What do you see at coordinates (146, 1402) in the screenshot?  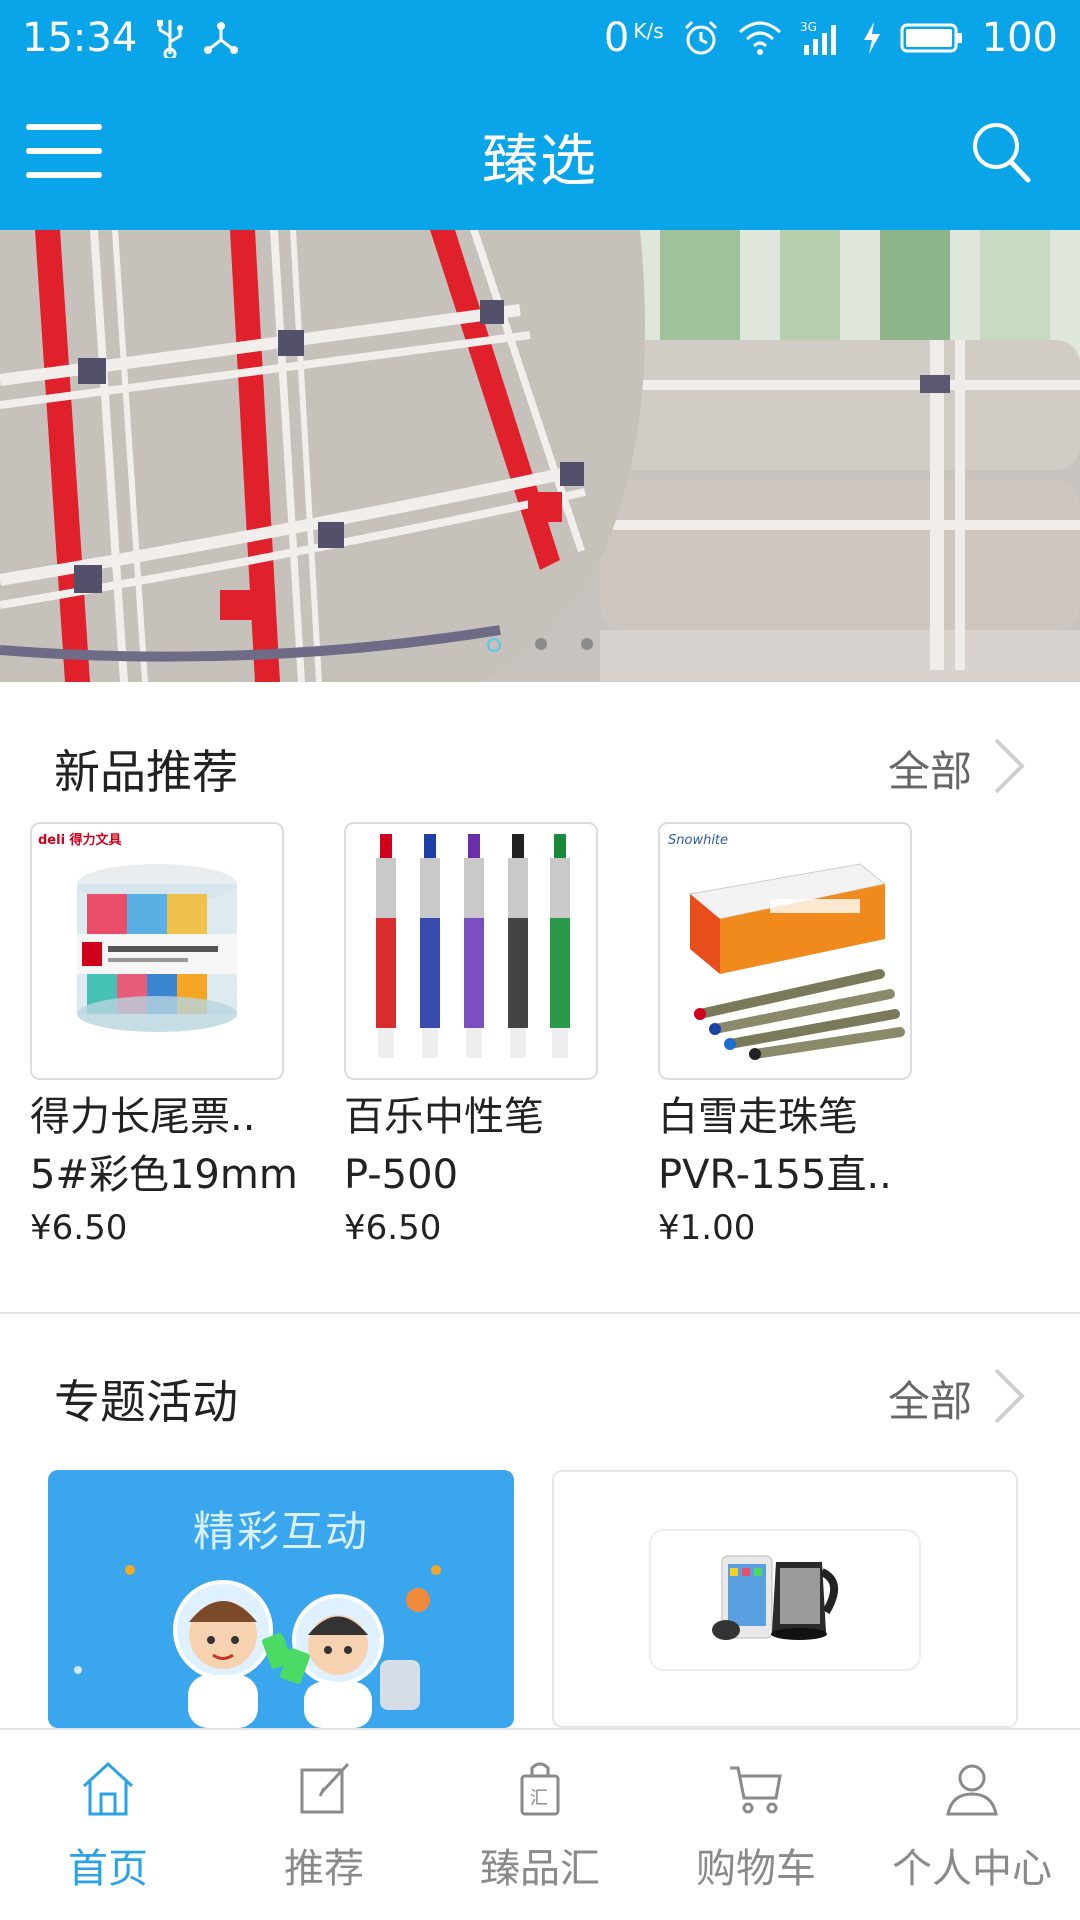 I see `section-title: 专题活动` at bounding box center [146, 1402].